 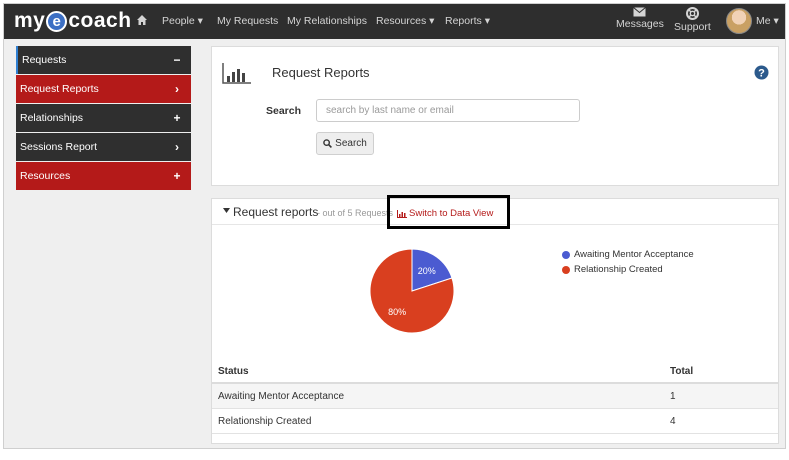 What do you see at coordinates (327, 21) in the screenshot?
I see `nav-my-relationships: My Relationships` at bounding box center [327, 21].